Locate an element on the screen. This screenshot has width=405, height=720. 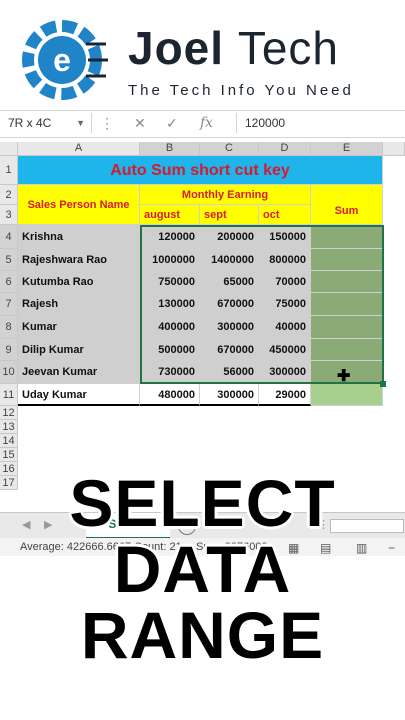
caption-line-1: SELECT is located at coordinates (202, 503).